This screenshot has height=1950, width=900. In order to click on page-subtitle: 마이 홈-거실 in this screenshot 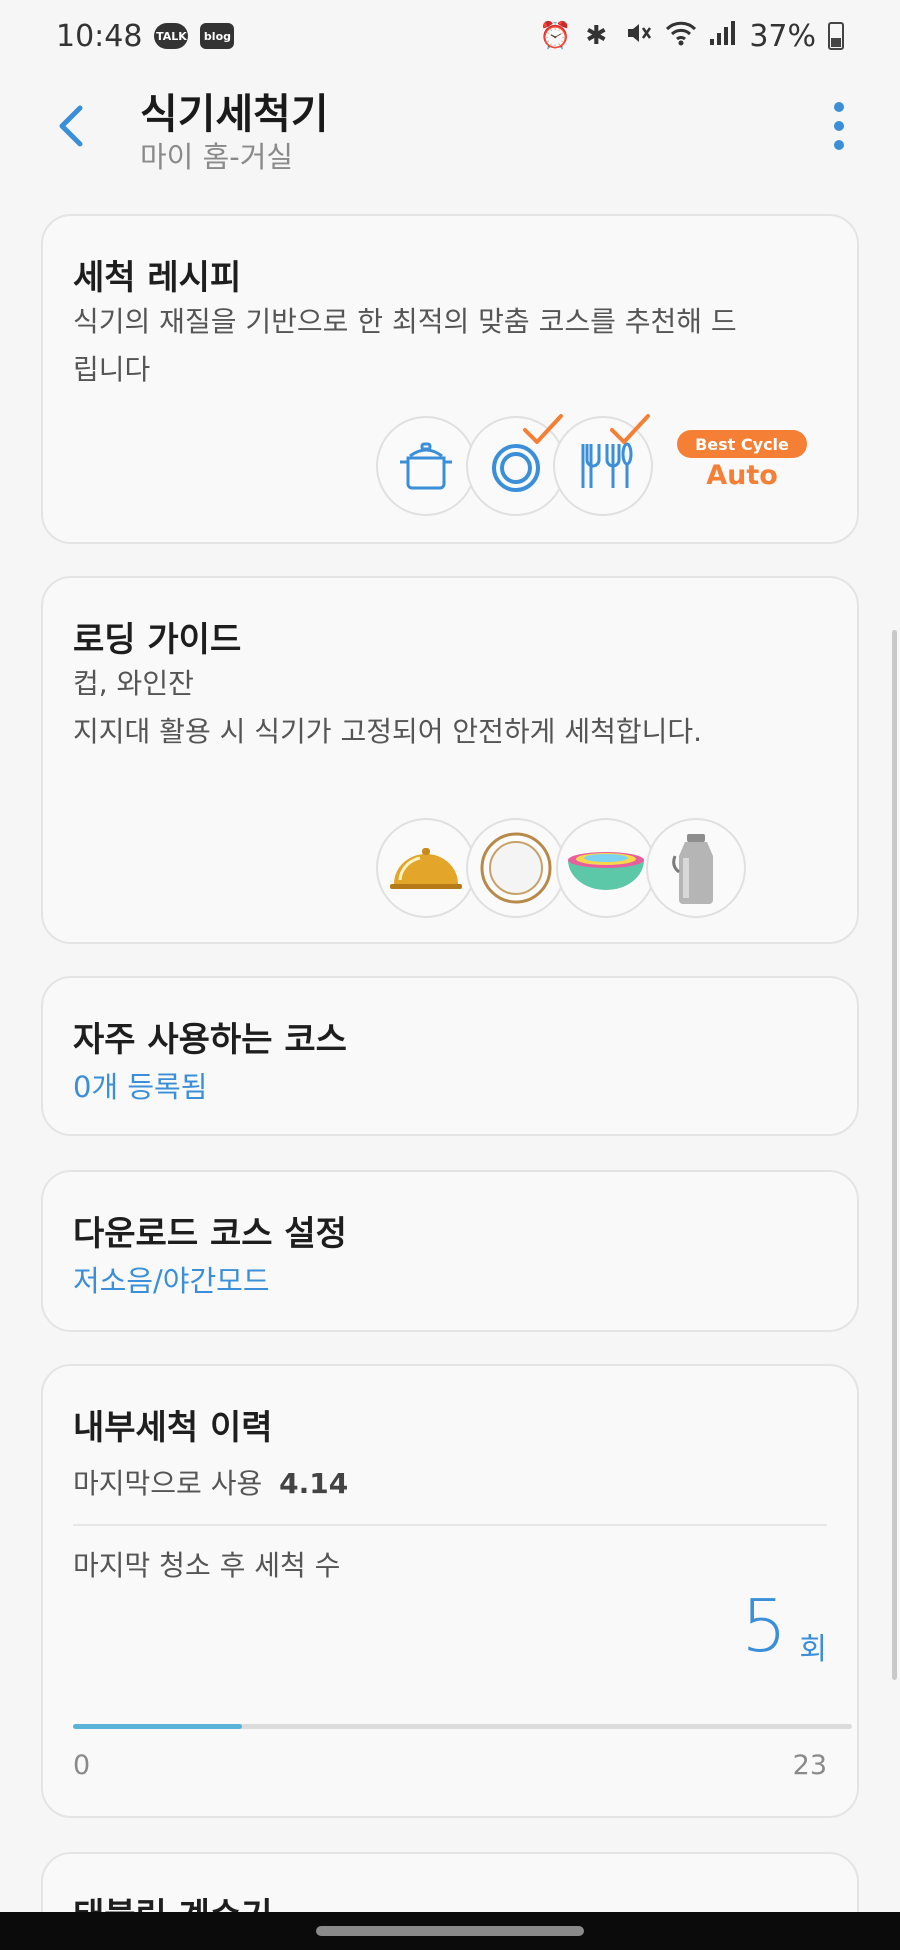, I will do `click(217, 157)`.